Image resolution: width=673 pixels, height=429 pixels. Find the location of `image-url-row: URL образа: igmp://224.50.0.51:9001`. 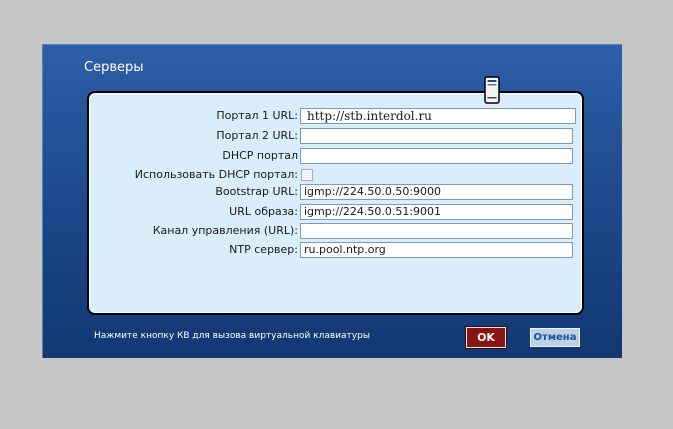

image-url-row: URL образа: igmp://224.50.0.51:9001 is located at coordinates (335, 213).